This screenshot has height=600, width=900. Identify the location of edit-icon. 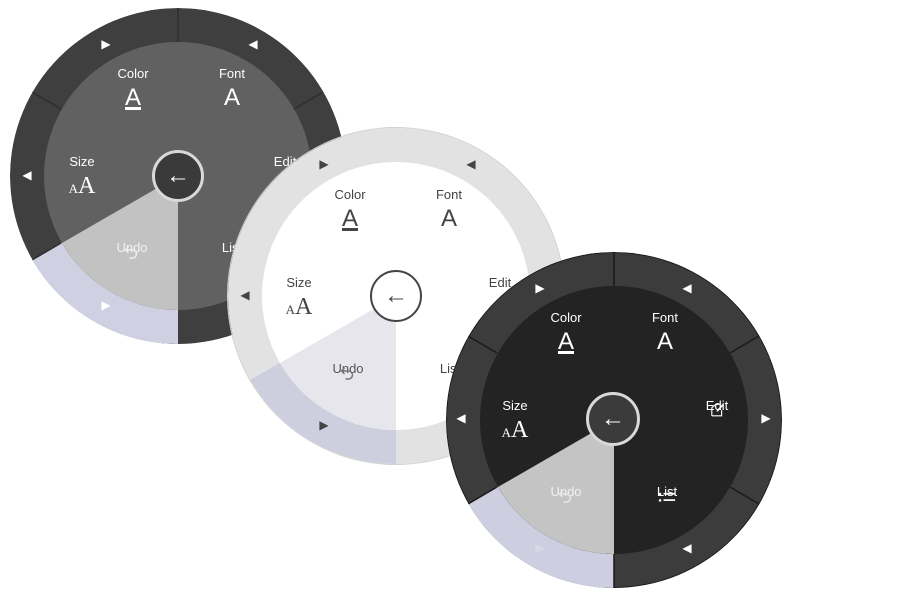
(717, 410).